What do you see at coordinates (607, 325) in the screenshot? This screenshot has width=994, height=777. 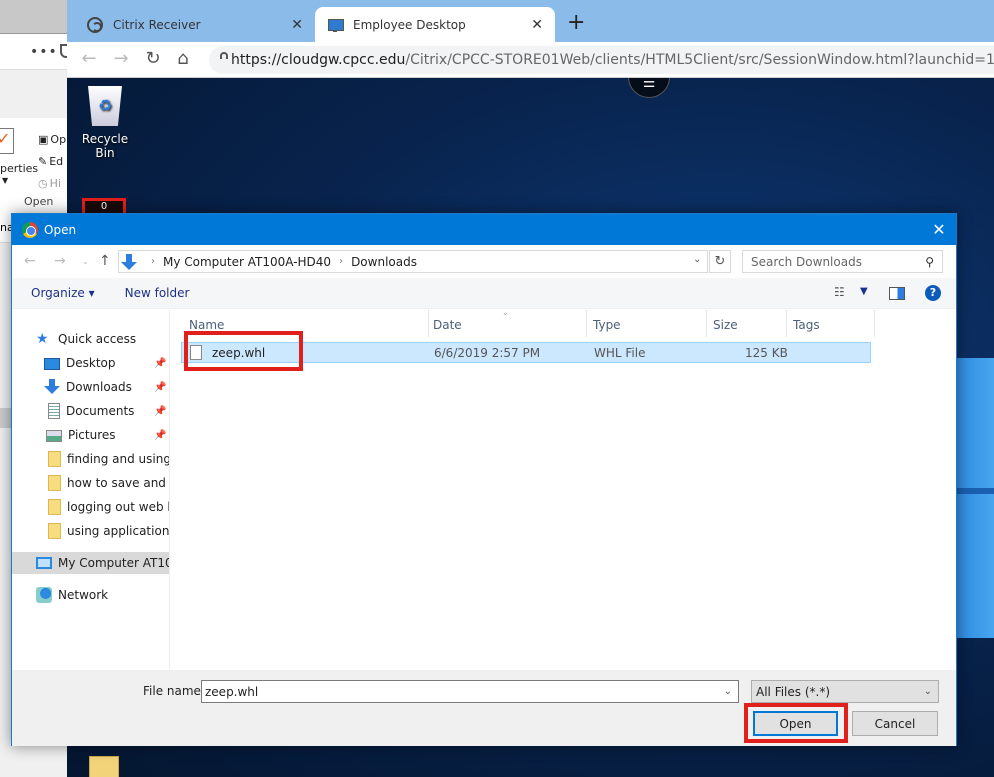 I see `column-type: Type` at bounding box center [607, 325].